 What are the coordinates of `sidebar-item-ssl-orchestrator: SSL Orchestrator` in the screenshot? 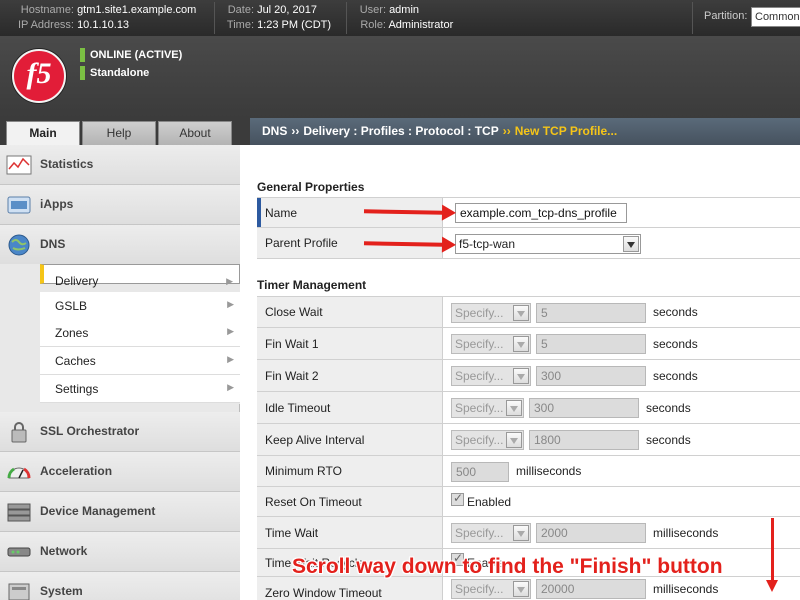 It's located at (120, 432).